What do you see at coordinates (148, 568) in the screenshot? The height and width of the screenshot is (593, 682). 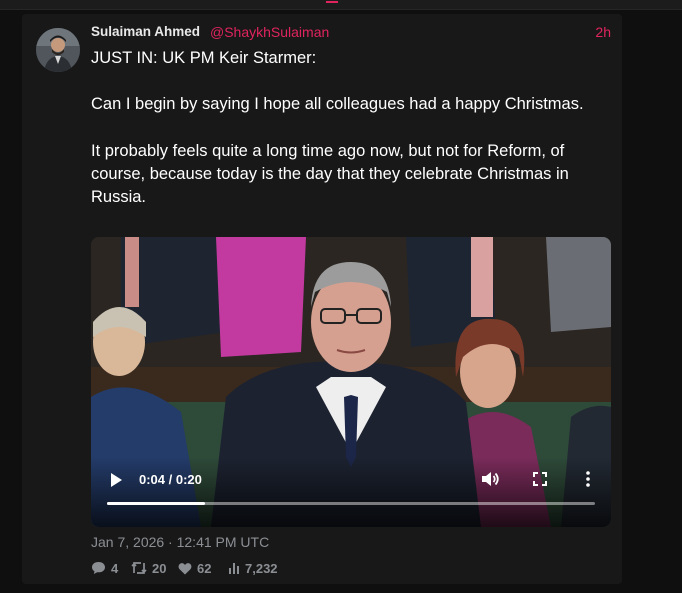 I see `retweet-stat: 20` at bounding box center [148, 568].